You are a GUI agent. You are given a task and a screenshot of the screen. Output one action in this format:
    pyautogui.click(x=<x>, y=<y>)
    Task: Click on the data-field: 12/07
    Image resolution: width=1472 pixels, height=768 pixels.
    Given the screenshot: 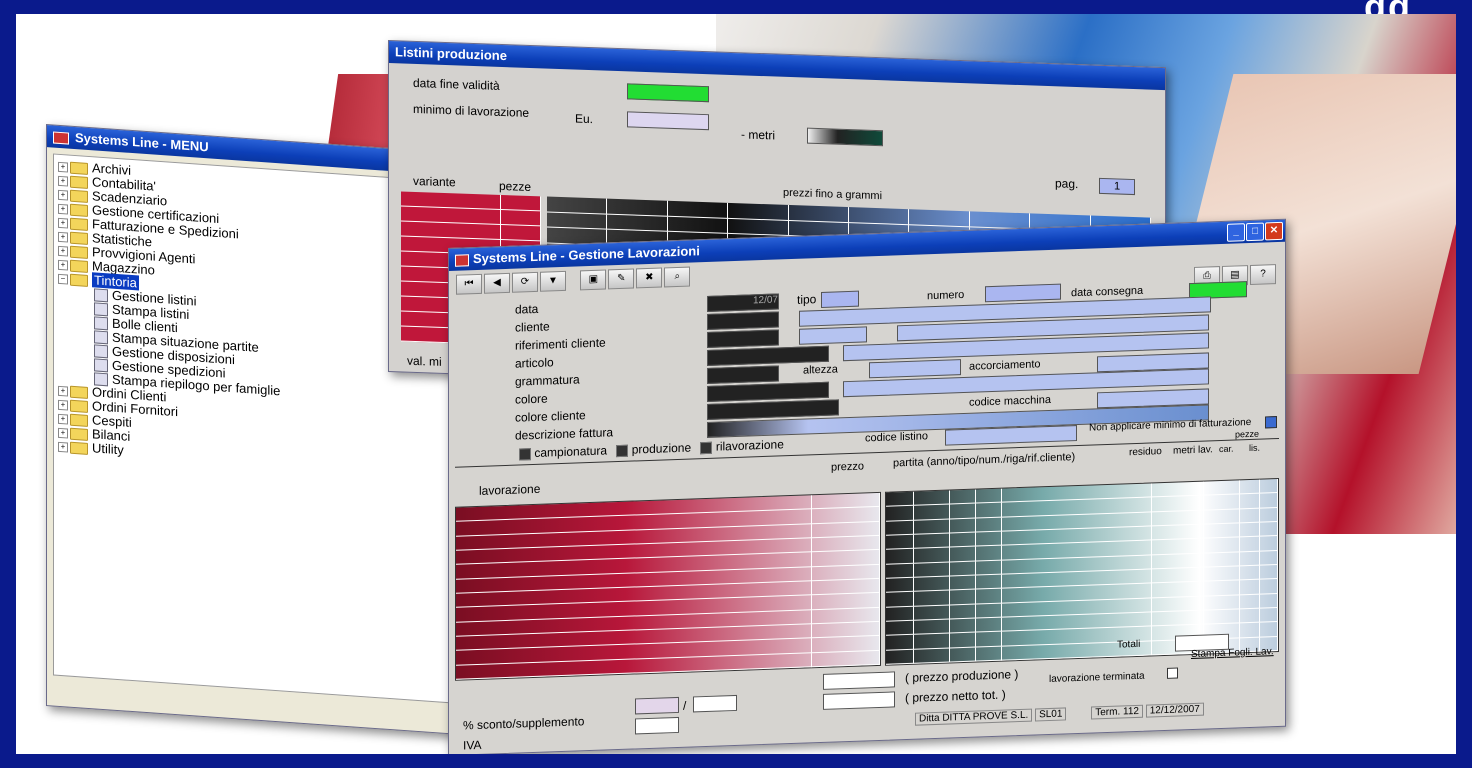 What is the action you would take?
    pyautogui.click(x=743, y=302)
    